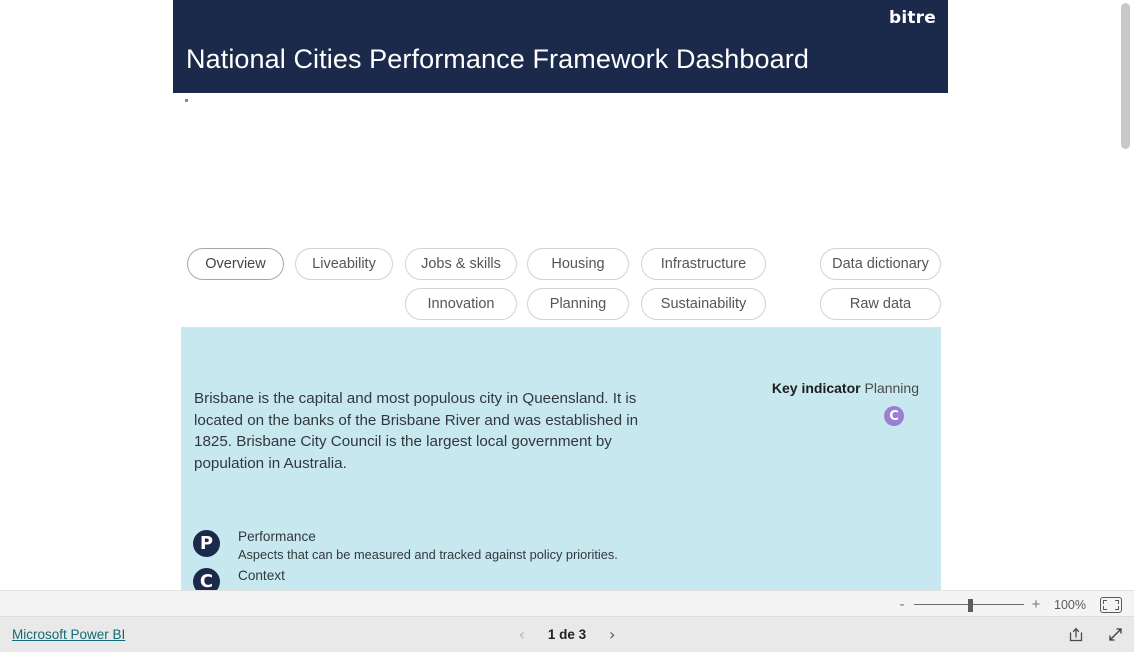 The width and height of the screenshot is (1134, 652). What do you see at coordinates (612, 634) in the screenshot?
I see `next-page-icon: ›` at bounding box center [612, 634].